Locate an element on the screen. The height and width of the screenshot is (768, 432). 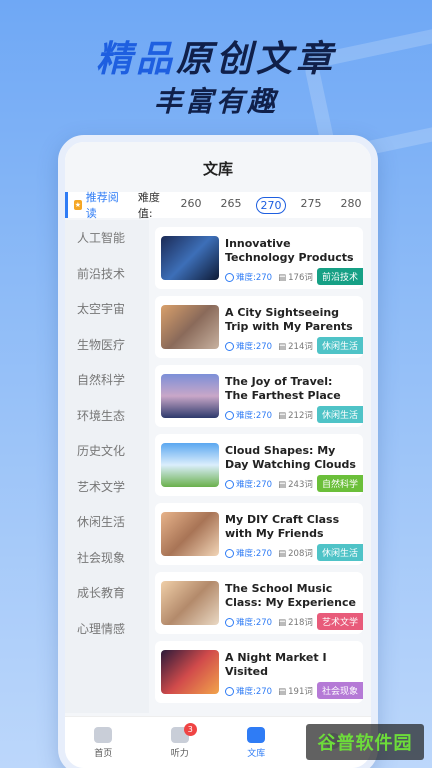
nav-home: 首页 is located at coordinates (103, 742).